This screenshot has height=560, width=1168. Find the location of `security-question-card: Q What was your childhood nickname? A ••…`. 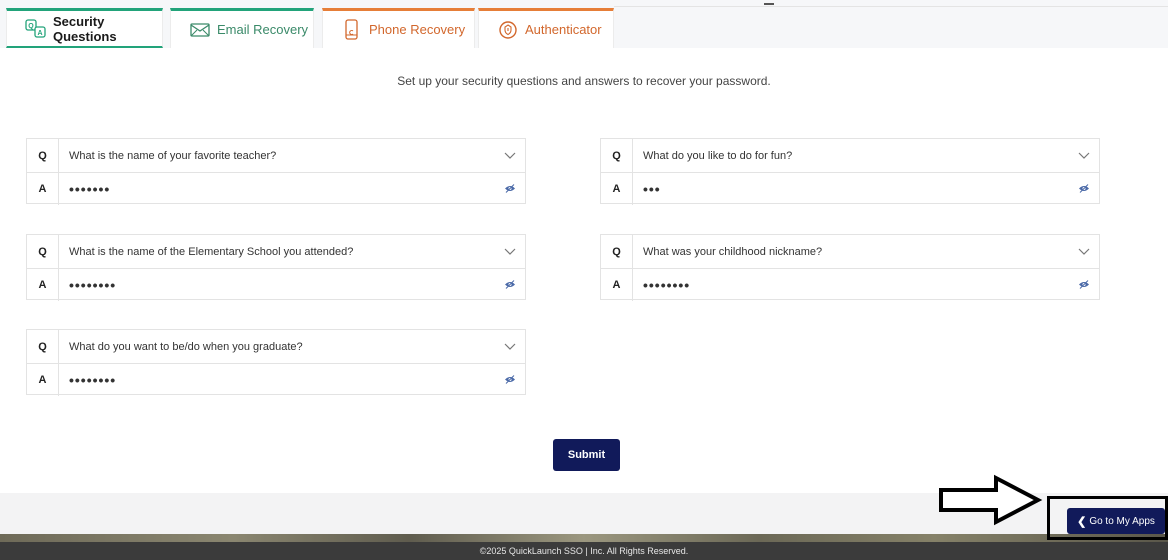

security-question-card: Q What was your childhood nickname? A ••… is located at coordinates (850, 267).